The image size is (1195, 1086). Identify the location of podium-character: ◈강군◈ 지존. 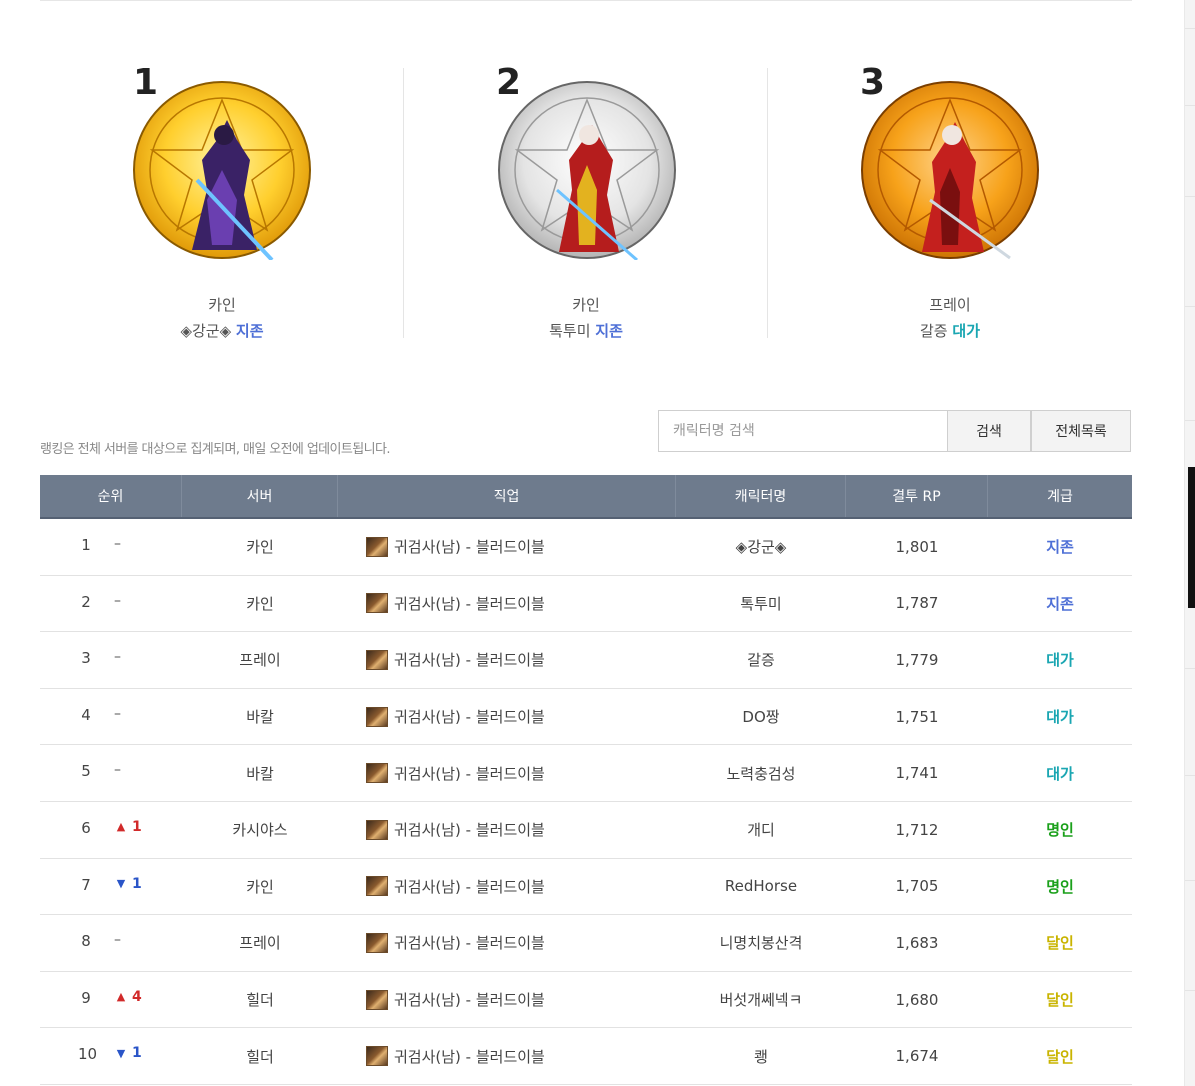
(222, 330).